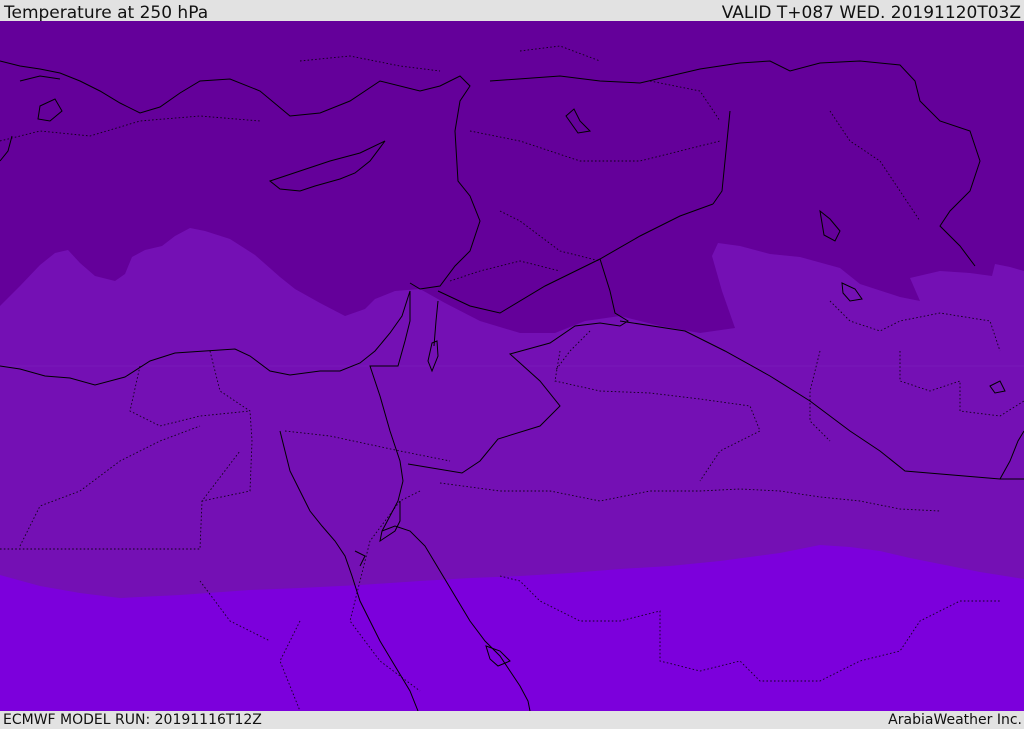  I want to click on map-title: Temperature at 250 hPa, so click(106, 13).